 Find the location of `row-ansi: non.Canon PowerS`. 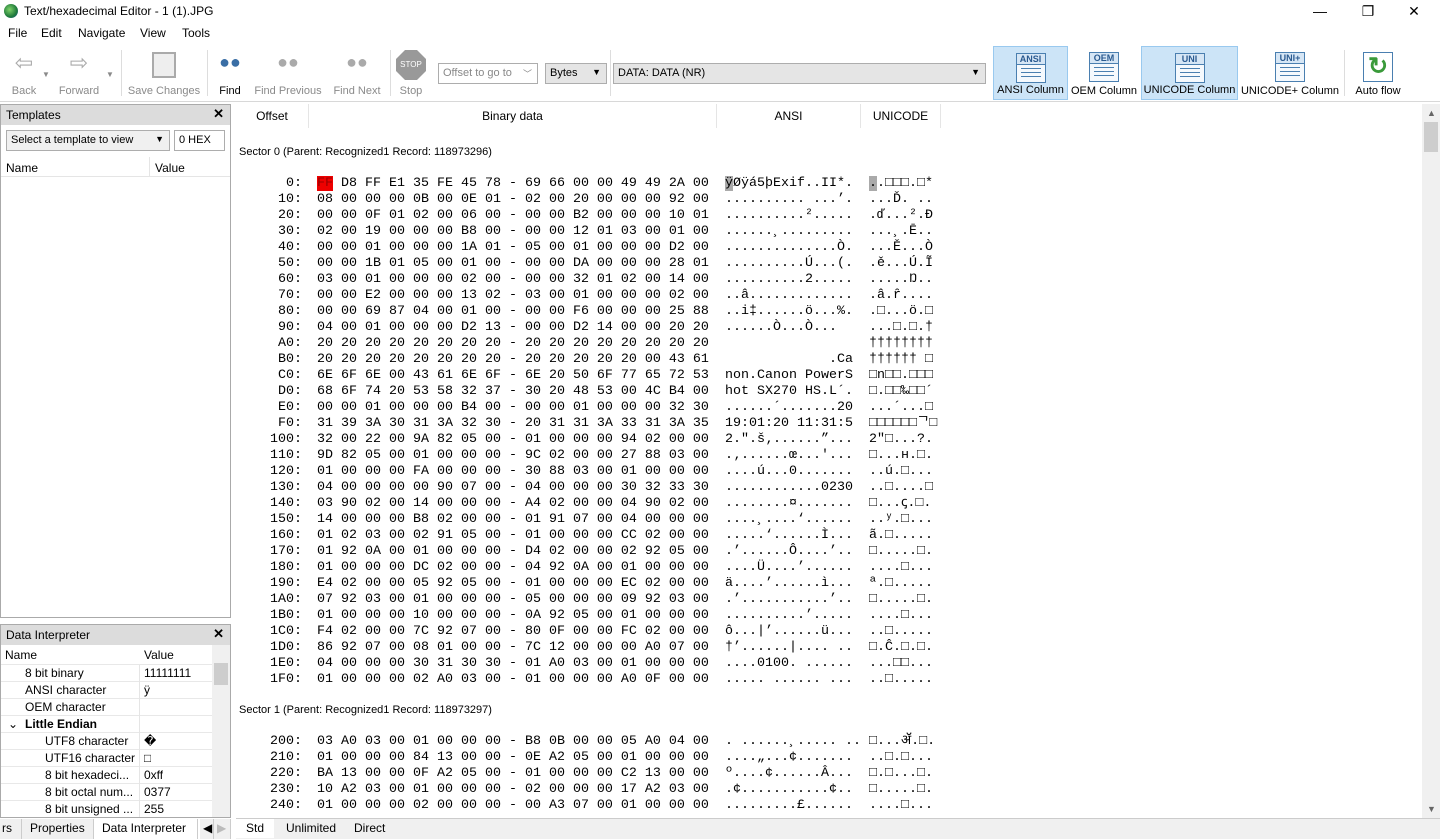

row-ansi: non.Canon PowerS is located at coordinates (789, 376).